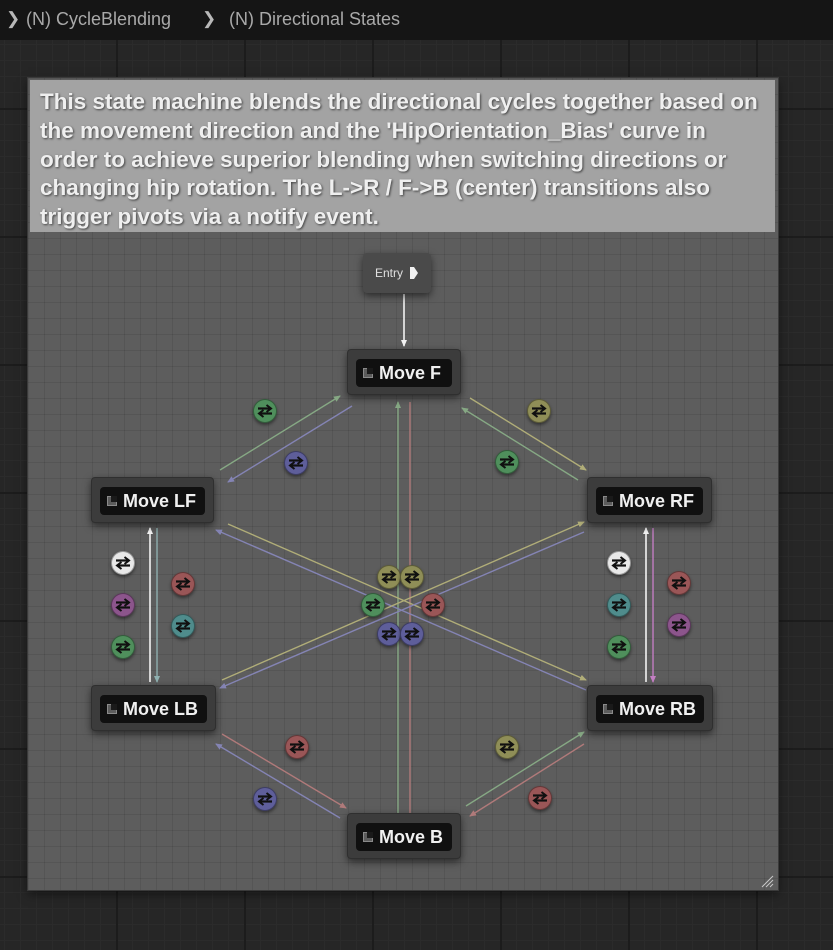  What do you see at coordinates (160, 500) in the screenshot?
I see `state-label: Move LF` at bounding box center [160, 500].